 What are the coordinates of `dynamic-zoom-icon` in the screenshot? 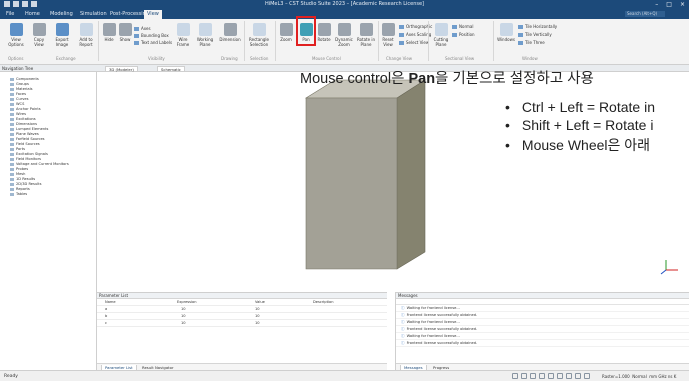 It's located at (344, 29).